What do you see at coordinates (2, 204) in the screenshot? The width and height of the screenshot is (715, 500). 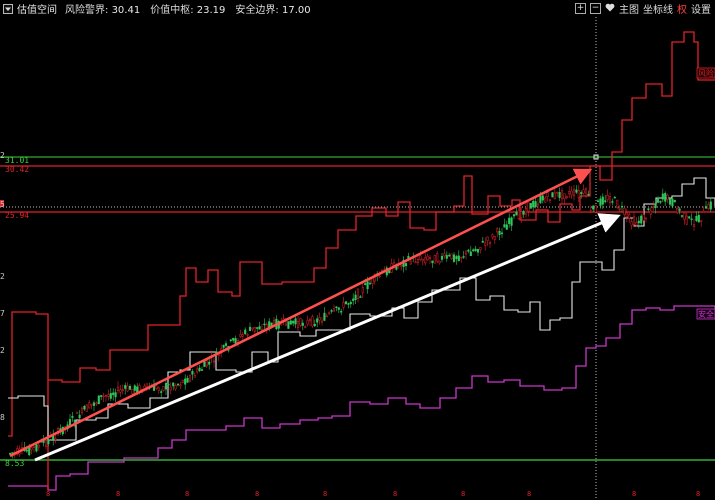 I see `y-tick-fragment: 5` at bounding box center [2, 204].